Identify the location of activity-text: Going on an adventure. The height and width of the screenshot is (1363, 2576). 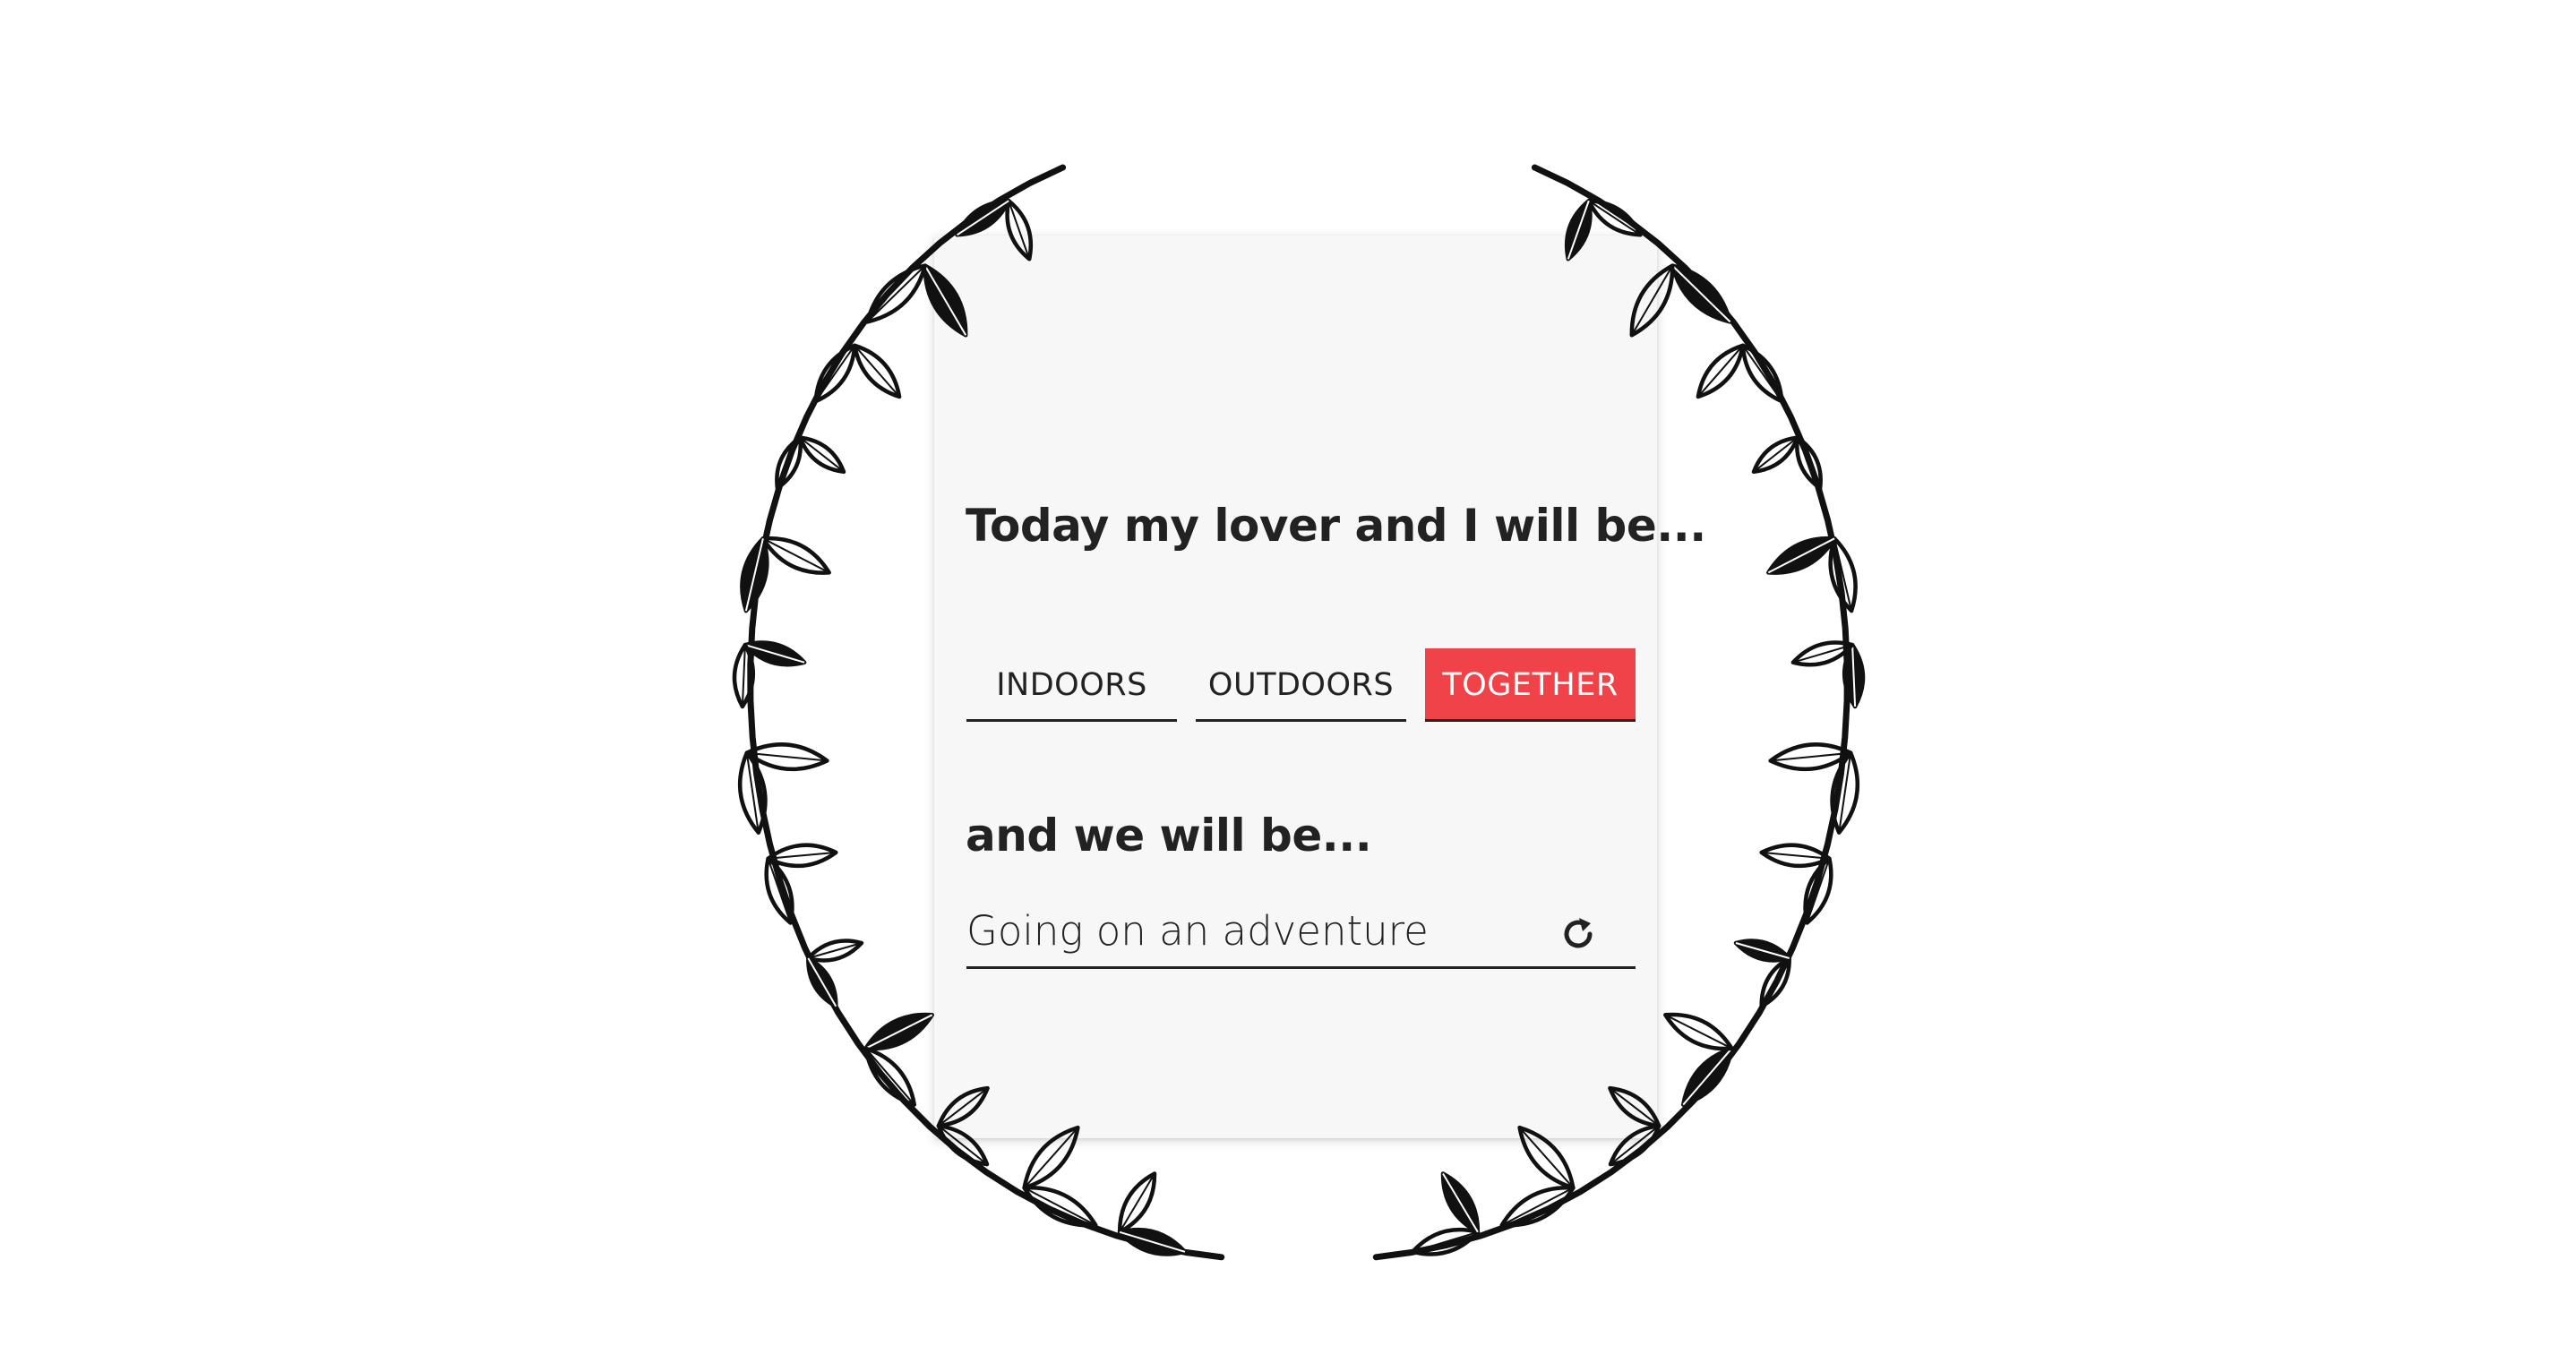
(1197, 931).